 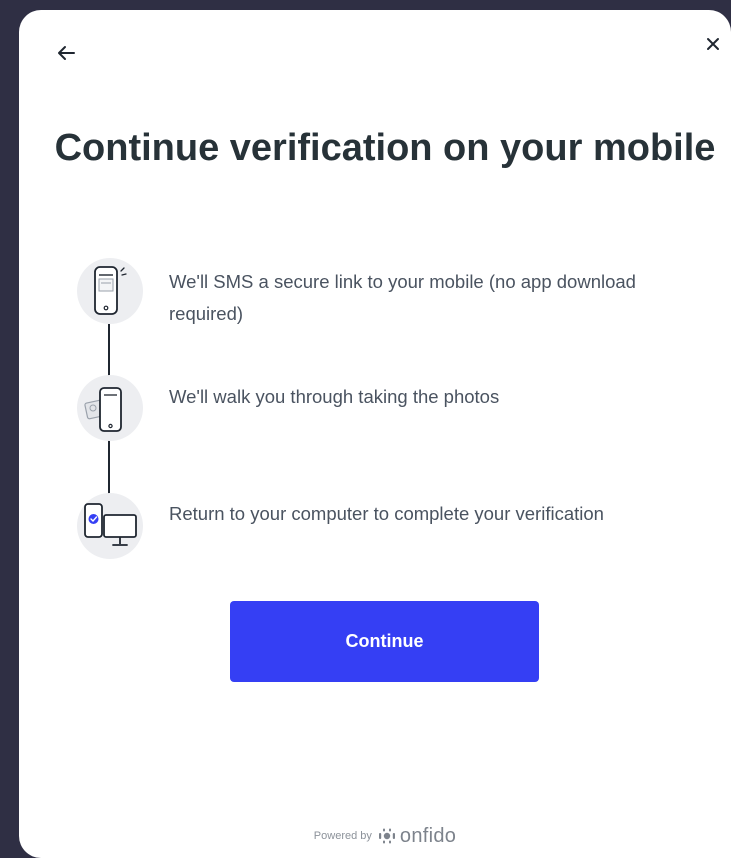 I want to click on onfido-logo: onfido, so click(x=417, y=836).